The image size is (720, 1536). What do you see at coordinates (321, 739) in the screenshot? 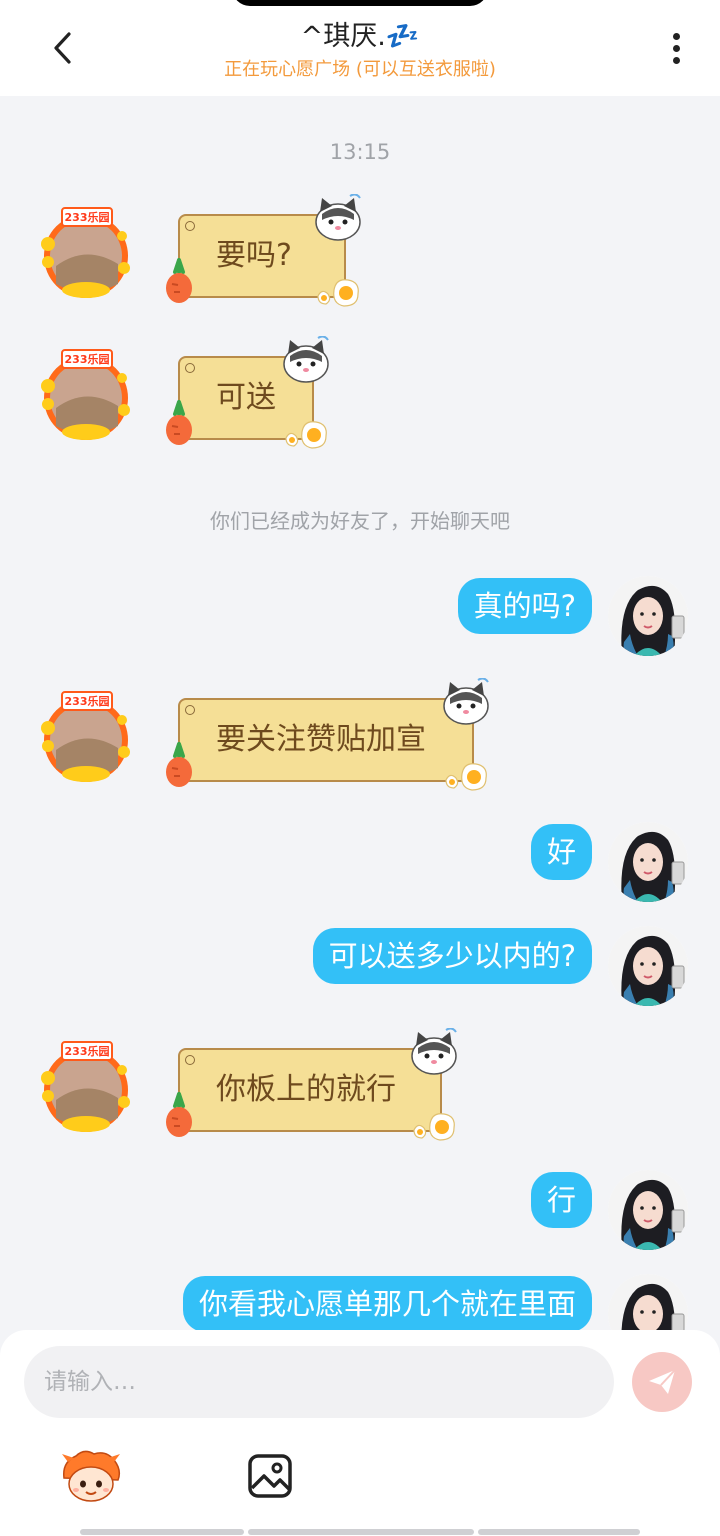
I see `message-text: 要关注赞贴加宣` at bounding box center [321, 739].